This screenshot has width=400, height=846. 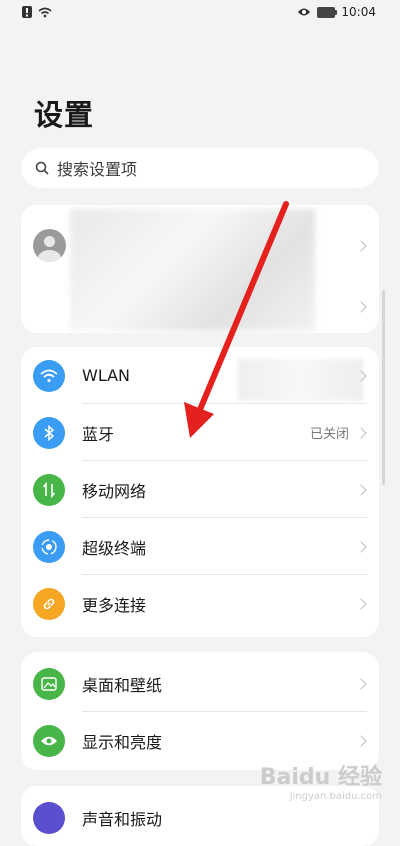 I want to click on eye-comfort-icon, so click(x=304, y=12).